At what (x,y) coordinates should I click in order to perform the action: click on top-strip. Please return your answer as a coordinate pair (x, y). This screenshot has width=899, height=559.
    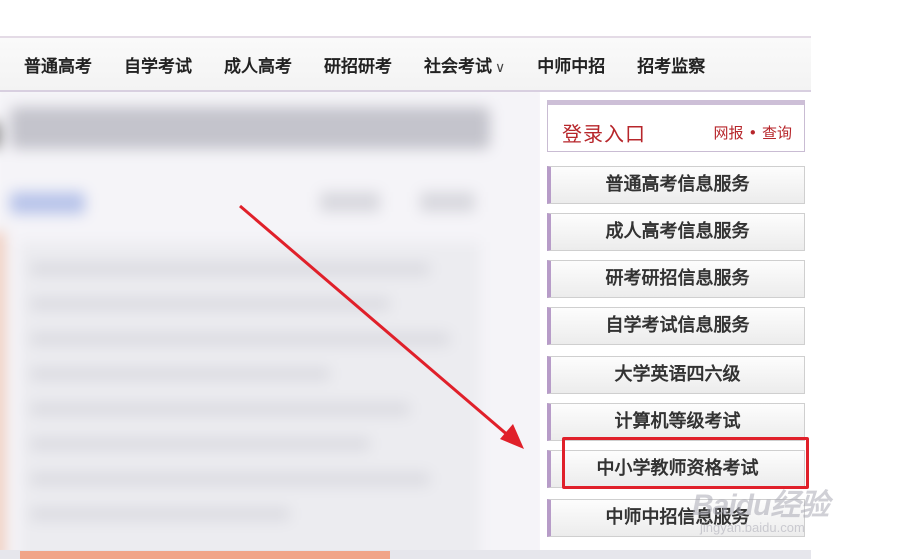
    Looking at the image, I should click on (405, 16).